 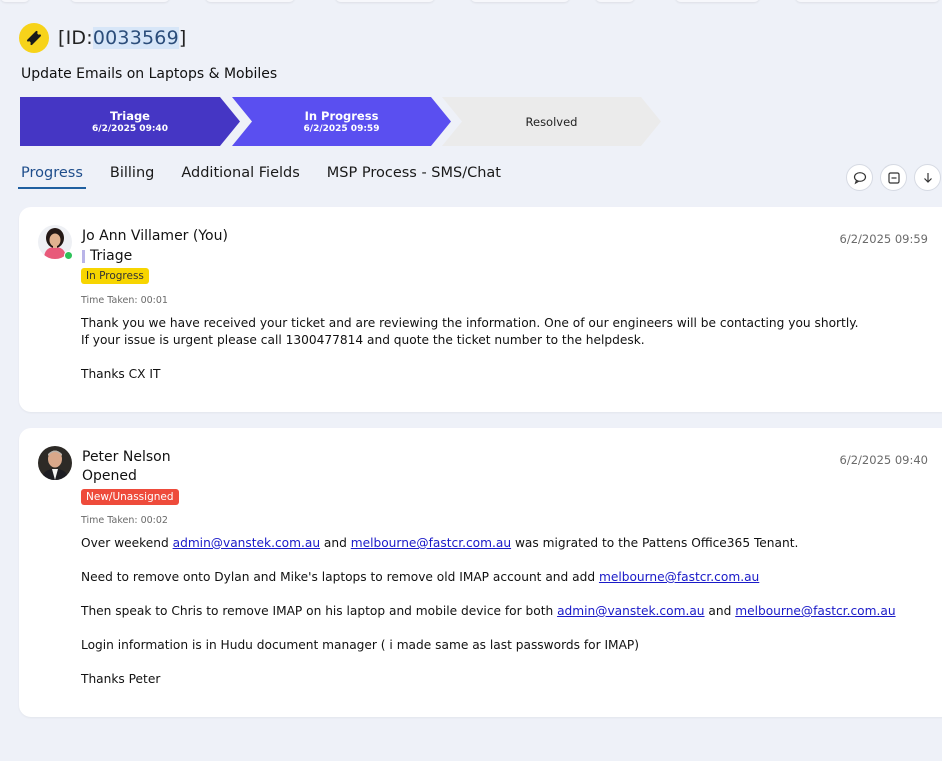 I want to click on entry-timestamp: 6/2/2025 09:40, so click(x=883, y=460).